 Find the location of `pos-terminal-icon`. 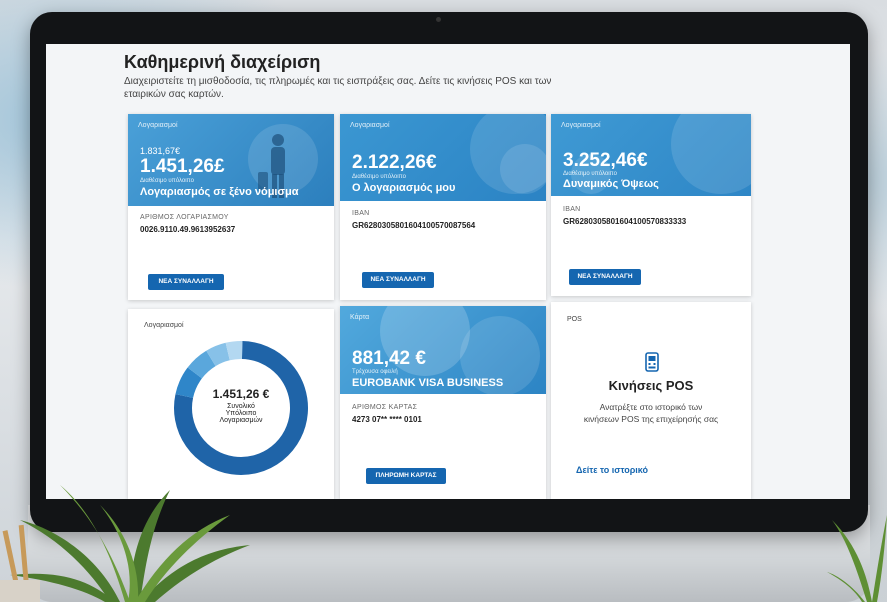

pos-terminal-icon is located at coordinates (652, 362).